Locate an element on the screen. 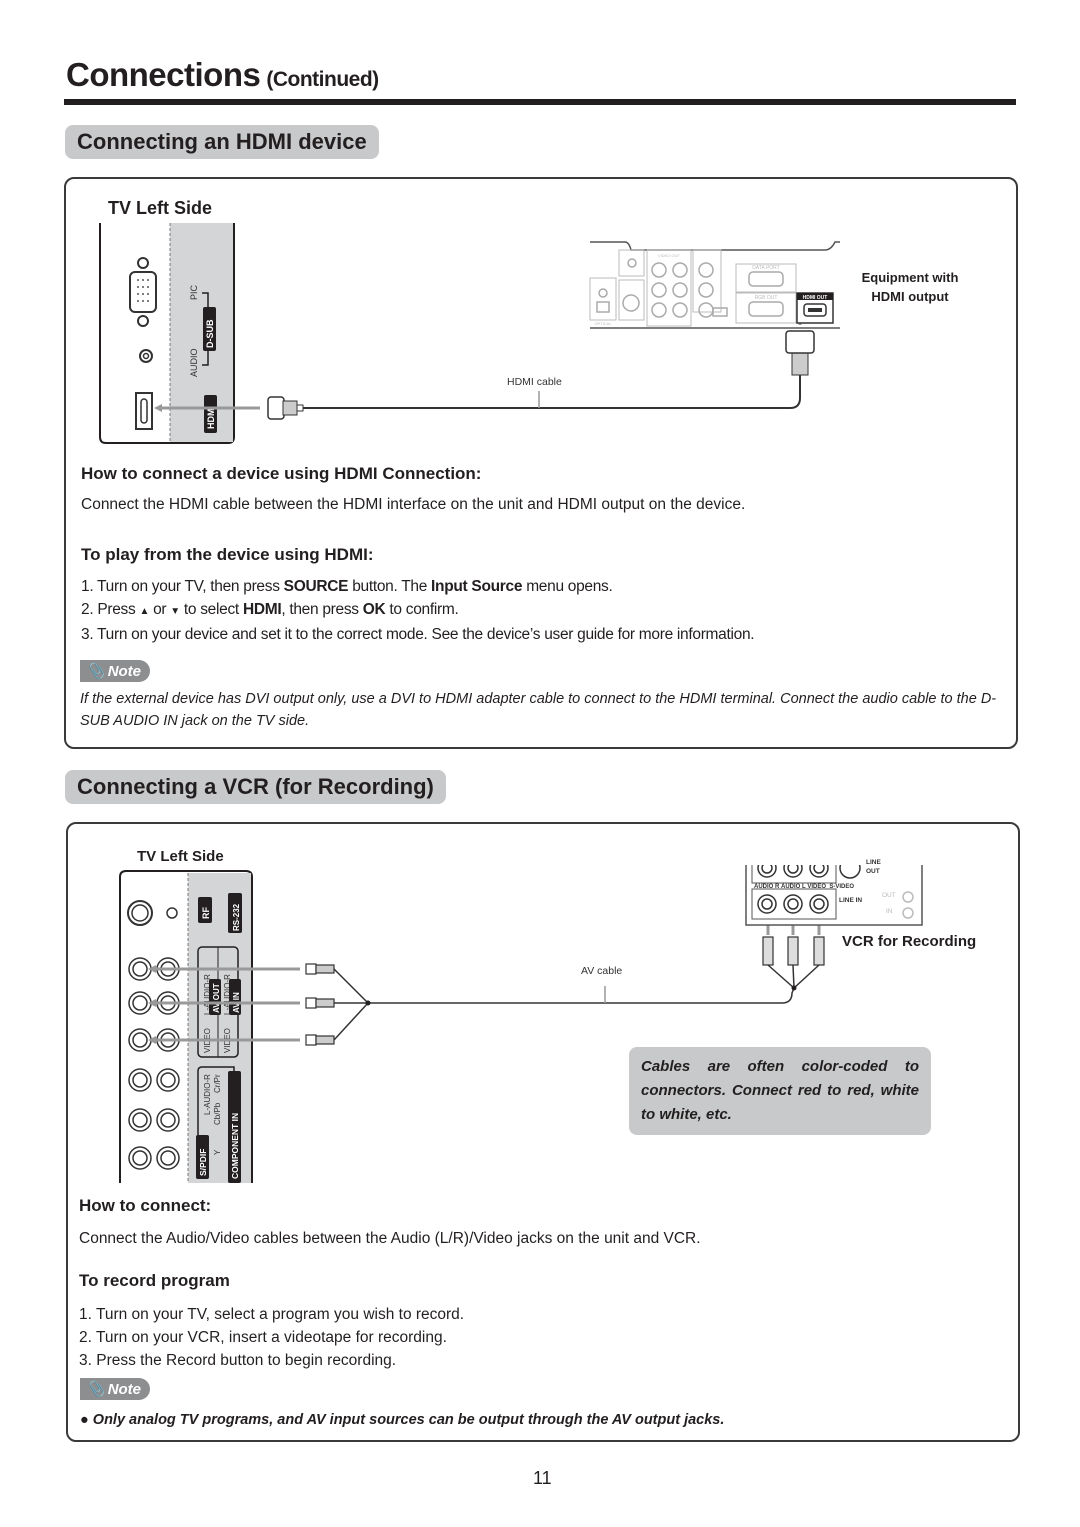  vcr-jack-labels: AUDIO R AUDIO L VIDEO S-VIDEO is located at coordinates (824, 887).